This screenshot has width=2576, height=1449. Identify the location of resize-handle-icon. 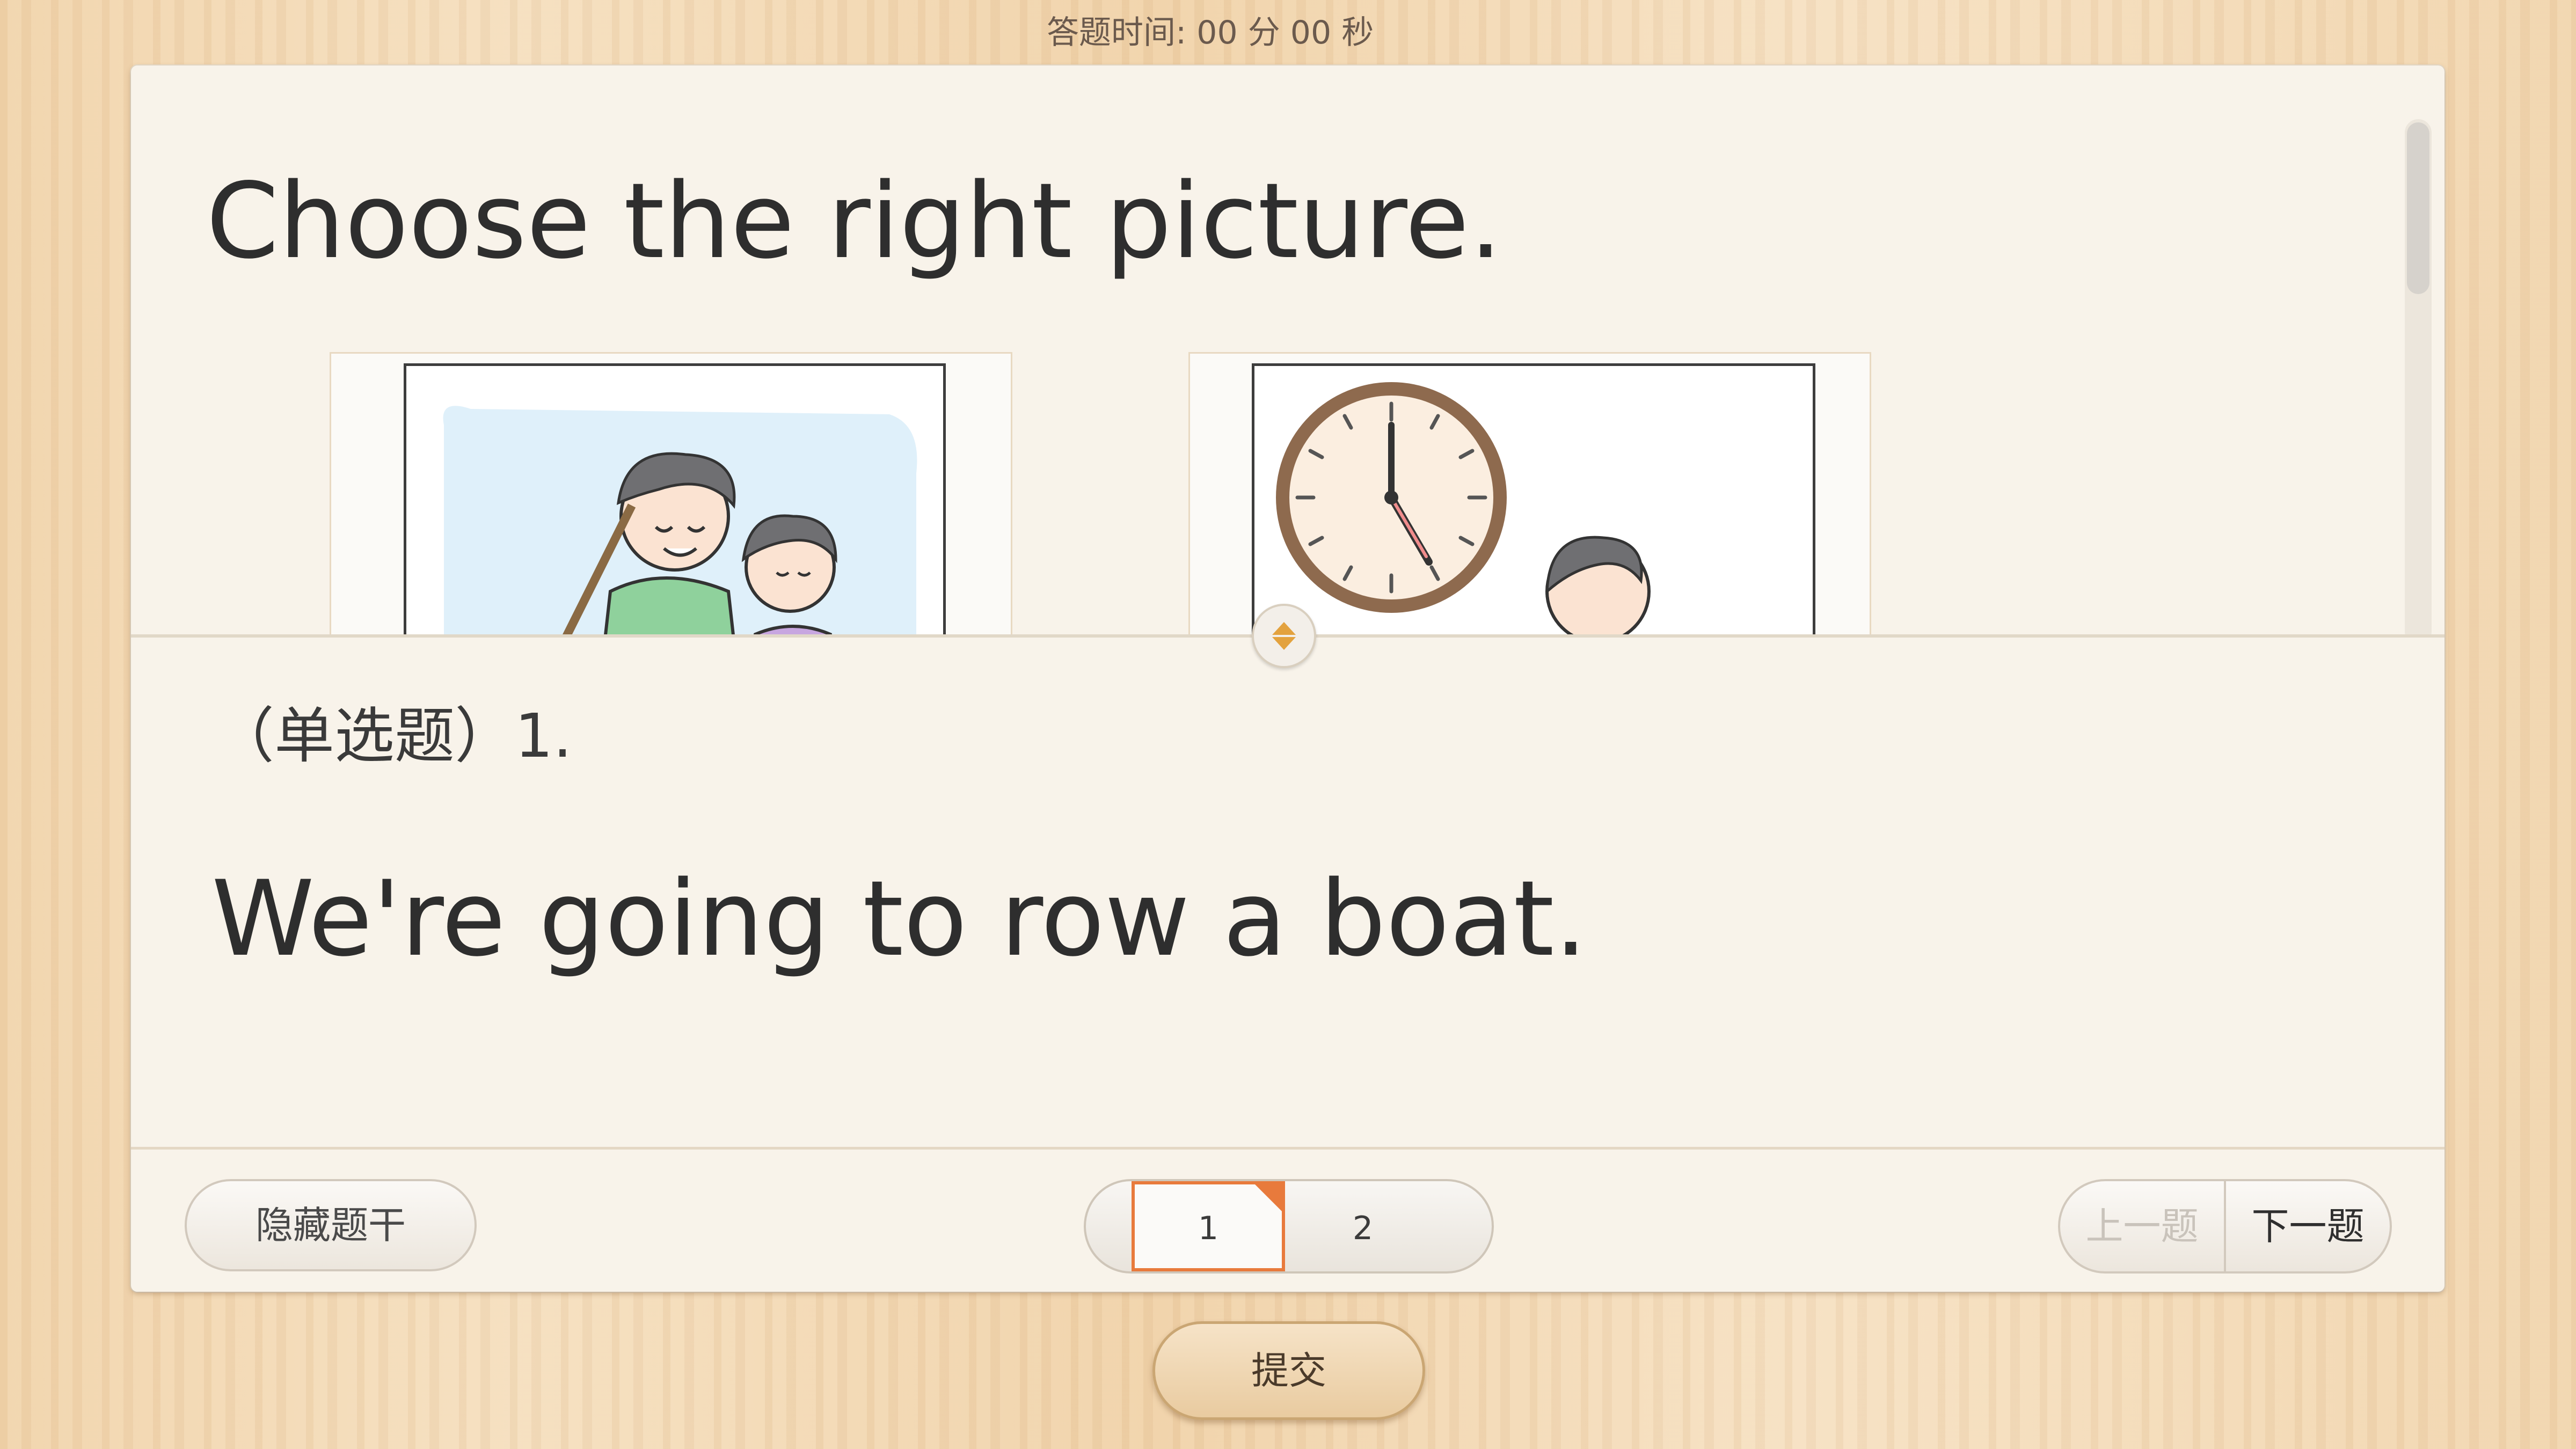
(1284, 636).